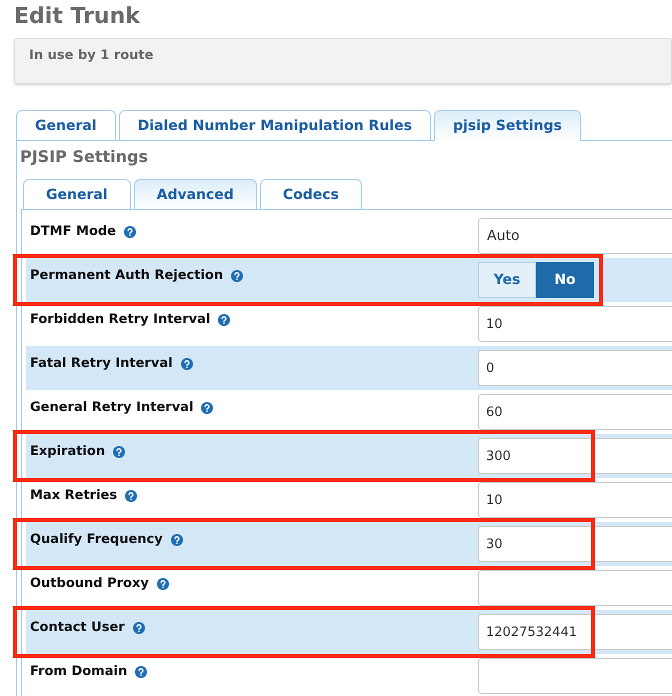 The height and width of the screenshot is (696, 672). Describe the element at coordinates (84, 157) in the screenshot. I see `section-title: PJSIP Settings` at that location.